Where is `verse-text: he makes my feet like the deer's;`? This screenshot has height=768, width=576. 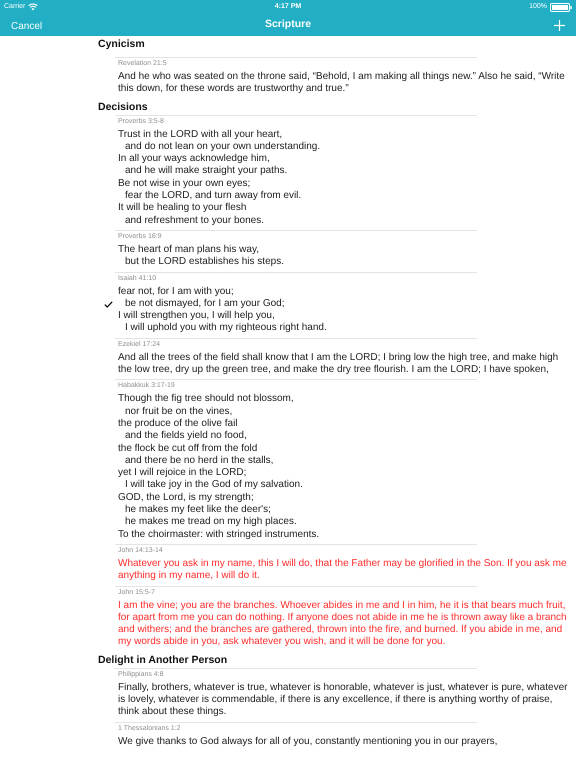 verse-text: he makes my feet like the deer's; is located at coordinates (198, 510).